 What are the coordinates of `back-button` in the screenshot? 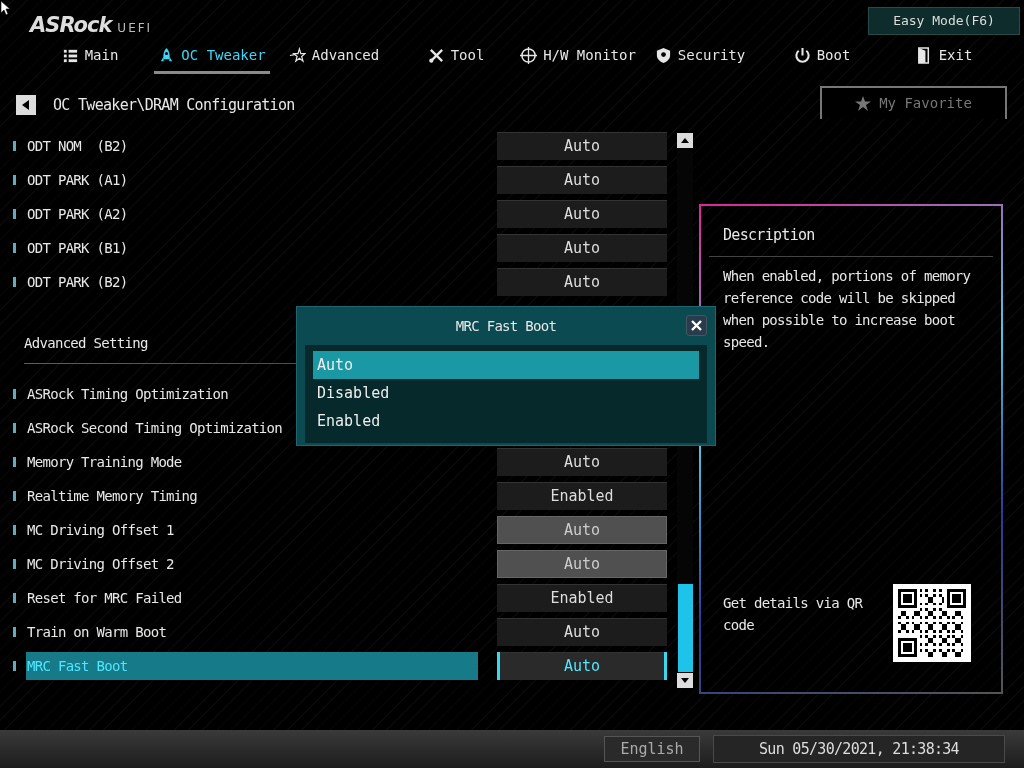 It's located at (26, 105).